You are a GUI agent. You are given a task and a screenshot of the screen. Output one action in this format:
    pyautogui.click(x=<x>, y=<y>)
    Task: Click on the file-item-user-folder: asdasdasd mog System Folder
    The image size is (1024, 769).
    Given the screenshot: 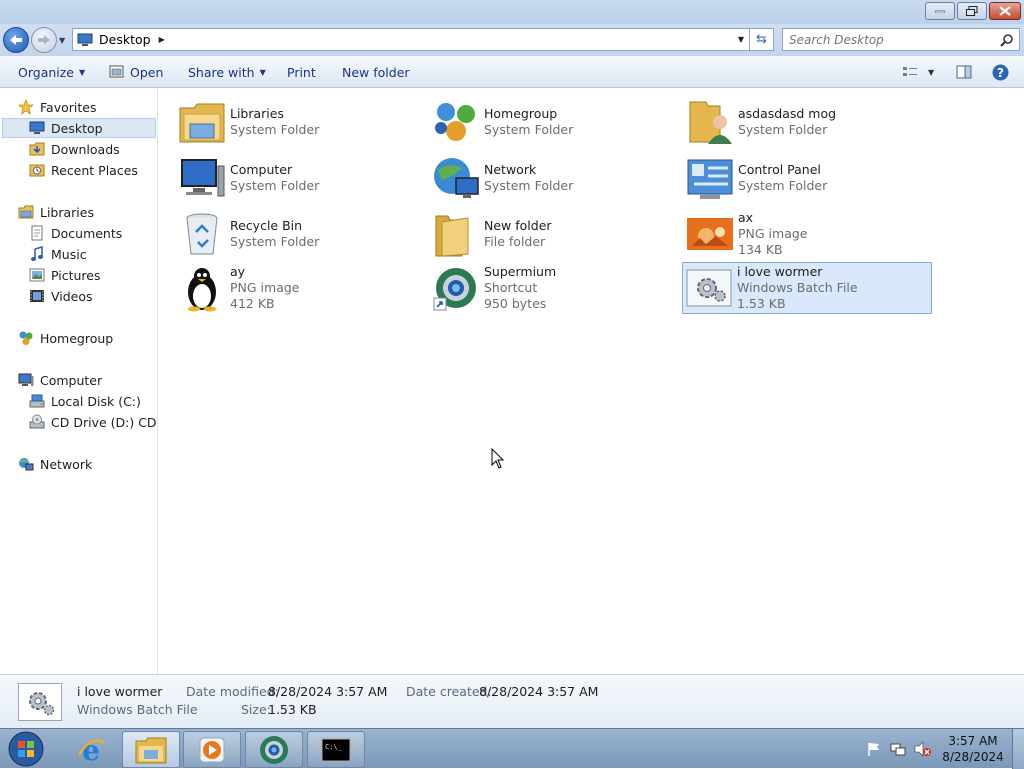 What is the action you would take?
    pyautogui.click(x=809, y=122)
    